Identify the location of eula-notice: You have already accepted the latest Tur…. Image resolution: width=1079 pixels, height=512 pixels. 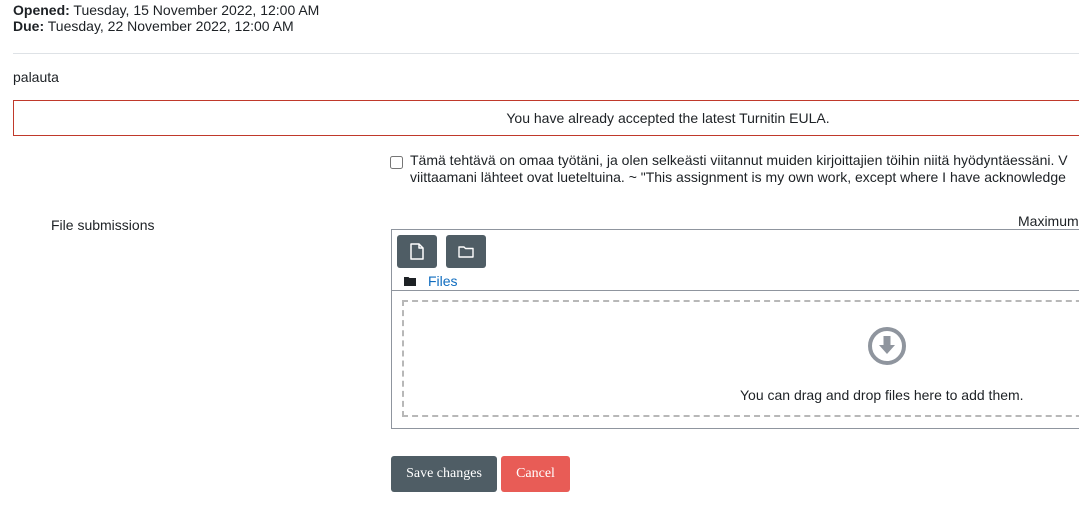
(546, 118).